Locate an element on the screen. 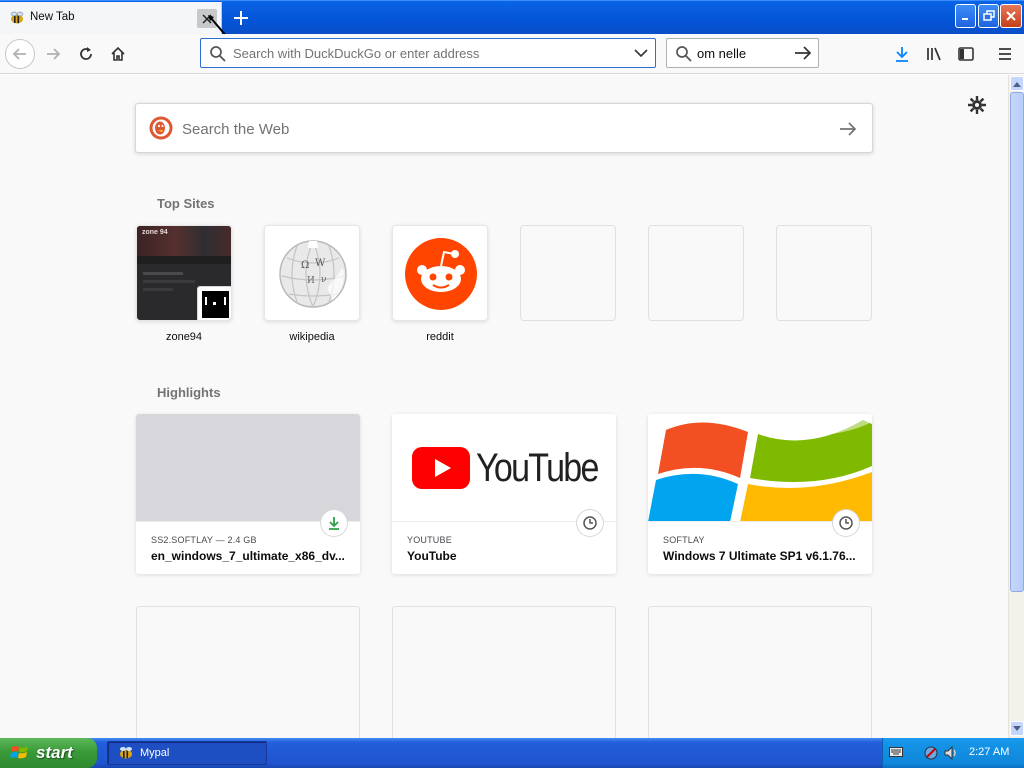  navigation-toolbar is located at coordinates (512, 54).